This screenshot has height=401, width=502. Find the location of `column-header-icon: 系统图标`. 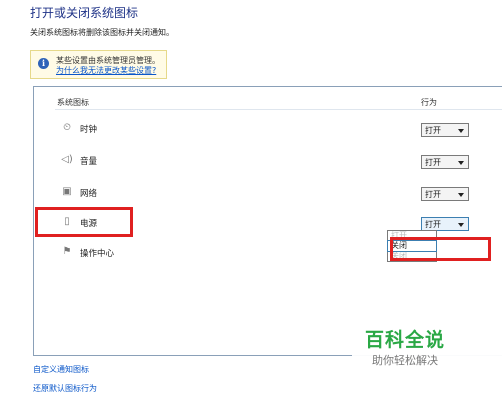

column-header-icon: 系统图标 is located at coordinates (73, 102).